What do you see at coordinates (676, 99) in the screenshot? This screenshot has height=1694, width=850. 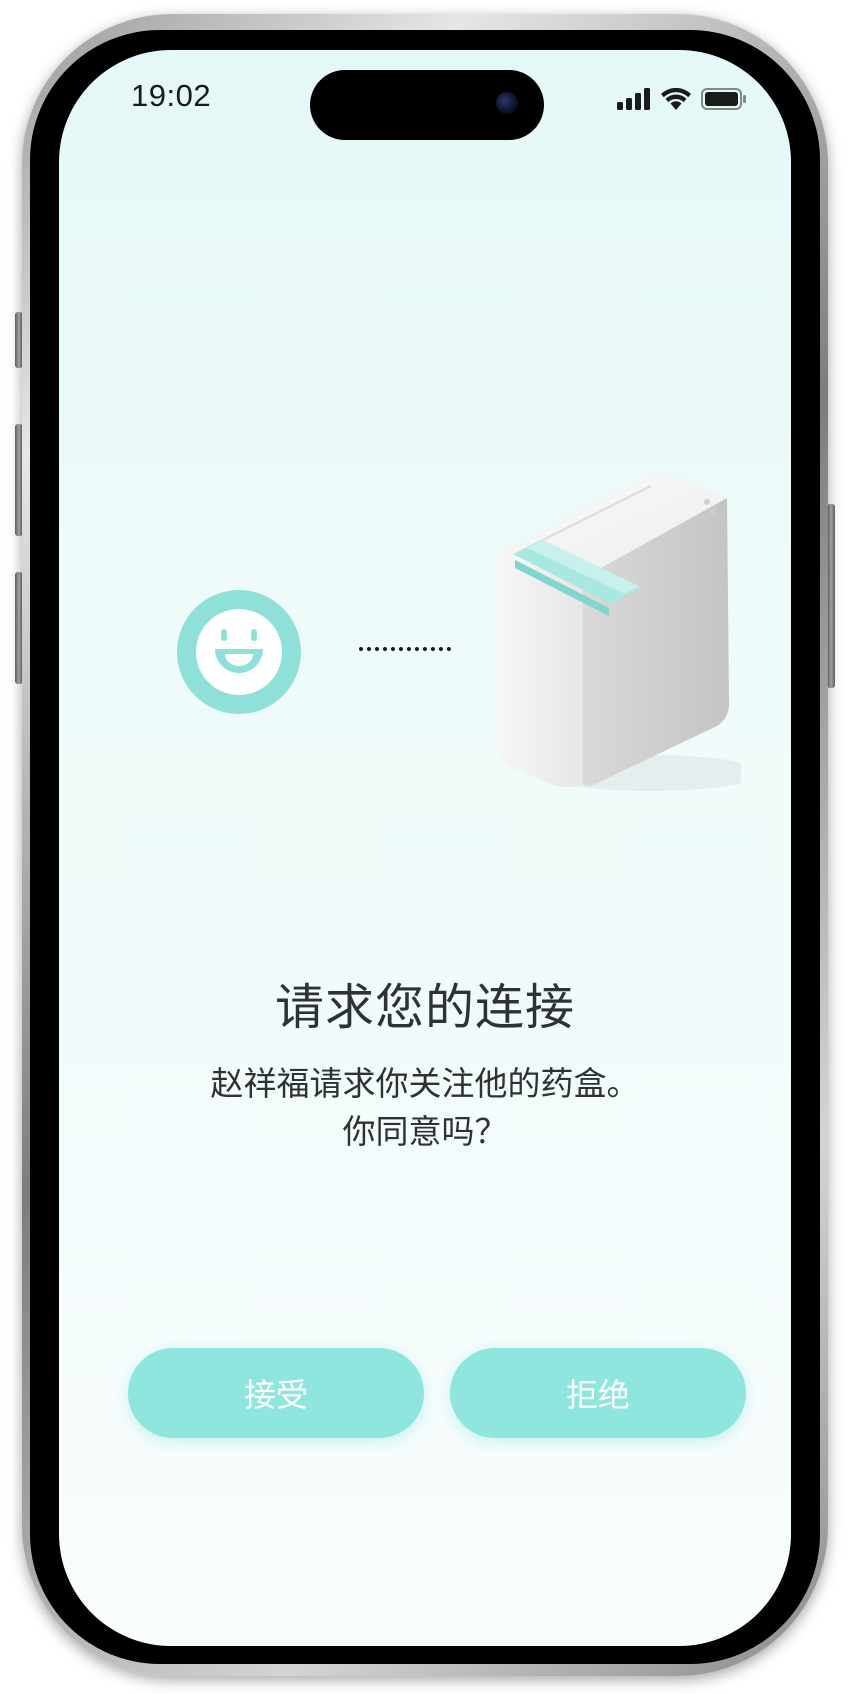 I see `wifi-icon` at bounding box center [676, 99].